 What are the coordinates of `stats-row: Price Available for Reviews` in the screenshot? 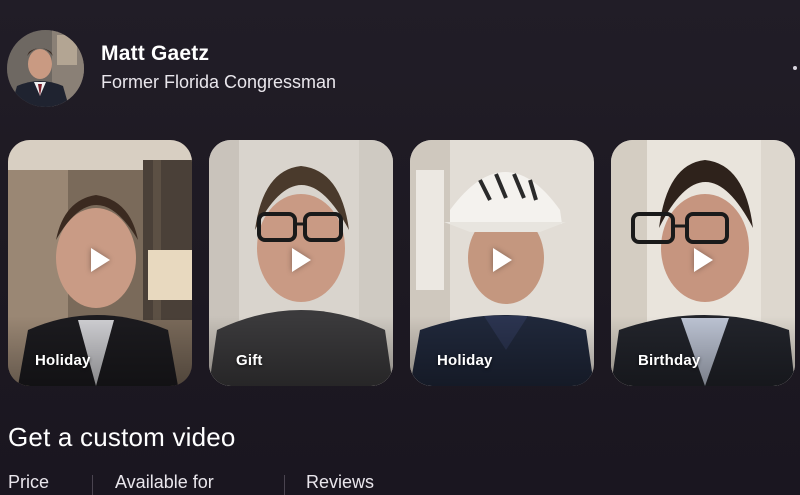 It's located at (400, 482).